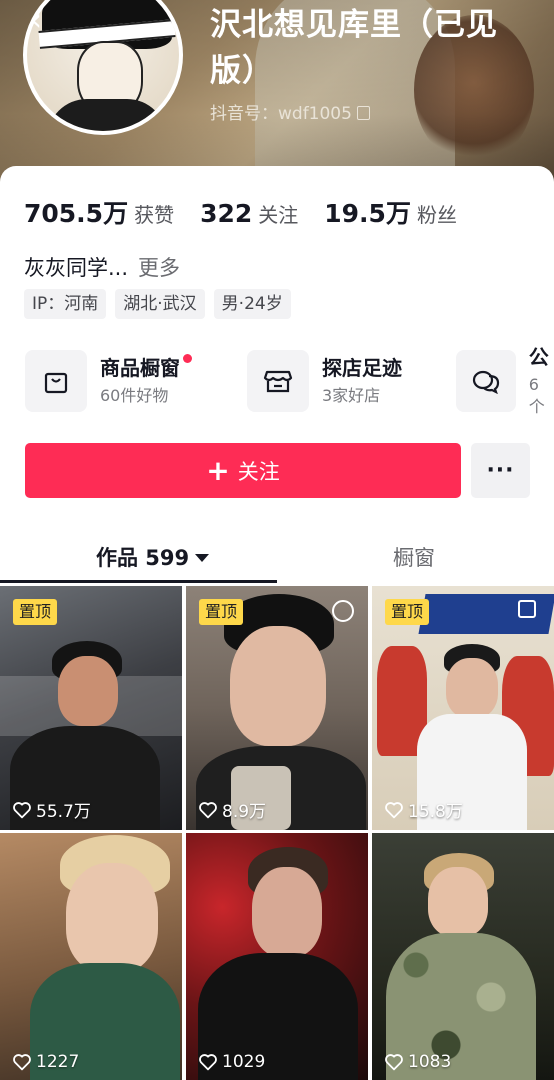  What do you see at coordinates (43, 21) in the screenshot?
I see `back-arrow-icon: ‹` at bounding box center [43, 21].